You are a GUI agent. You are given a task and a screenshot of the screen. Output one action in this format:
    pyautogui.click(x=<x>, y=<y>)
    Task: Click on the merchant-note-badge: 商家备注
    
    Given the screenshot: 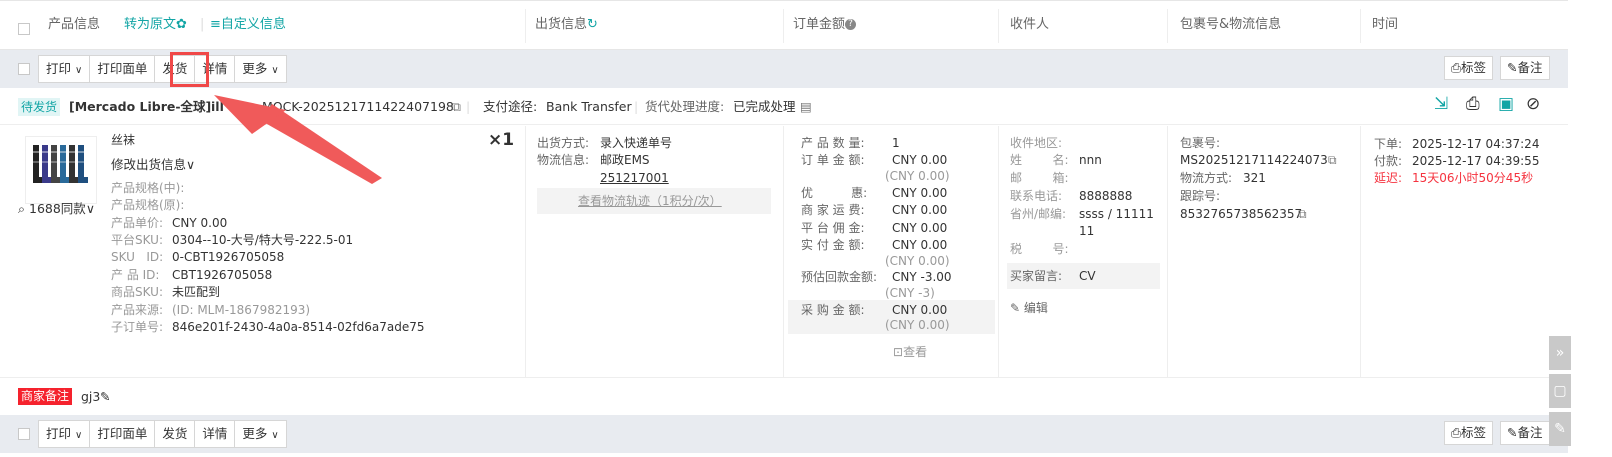 What is the action you would take?
    pyautogui.click(x=45, y=396)
    